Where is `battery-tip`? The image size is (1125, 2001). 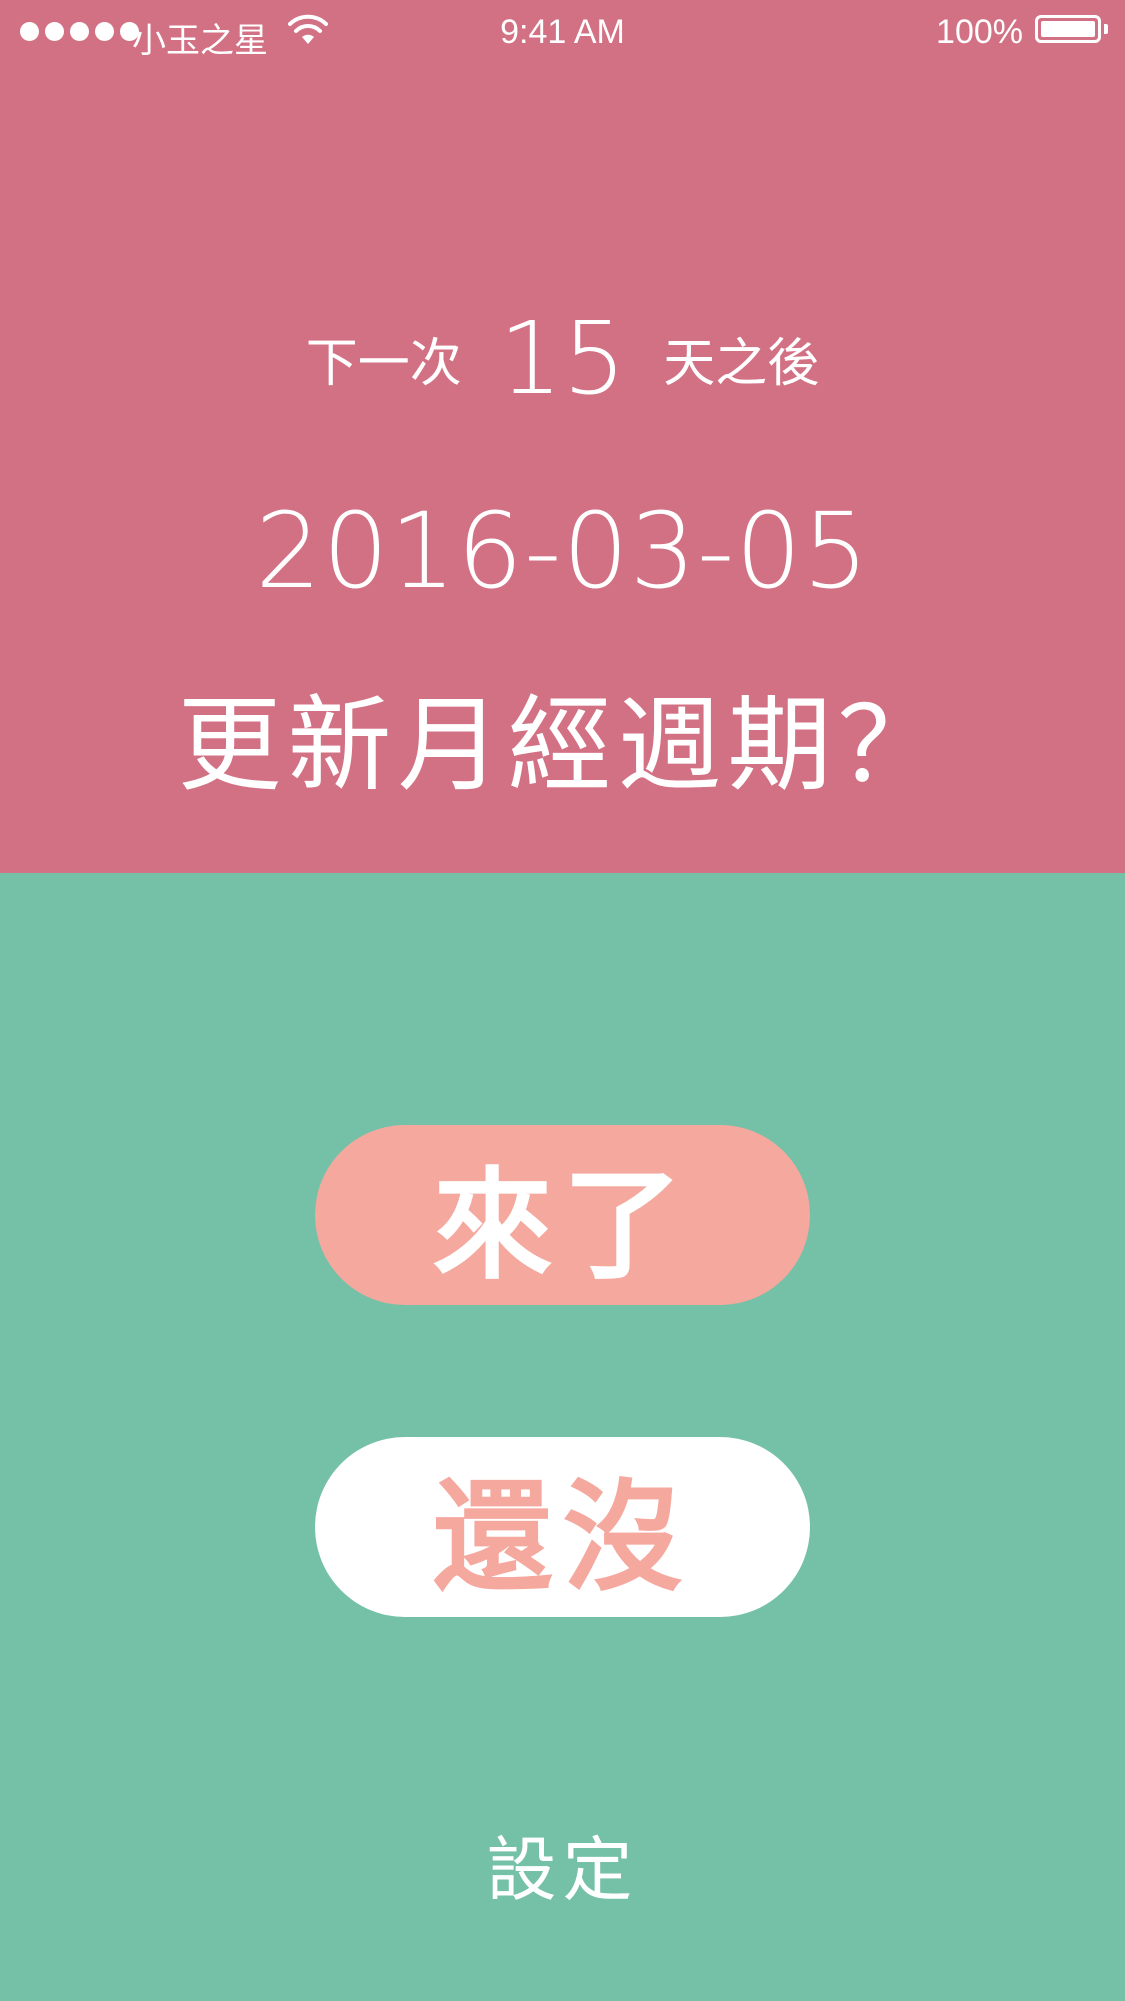
battery-tip is located at coordinates (1106, 29).